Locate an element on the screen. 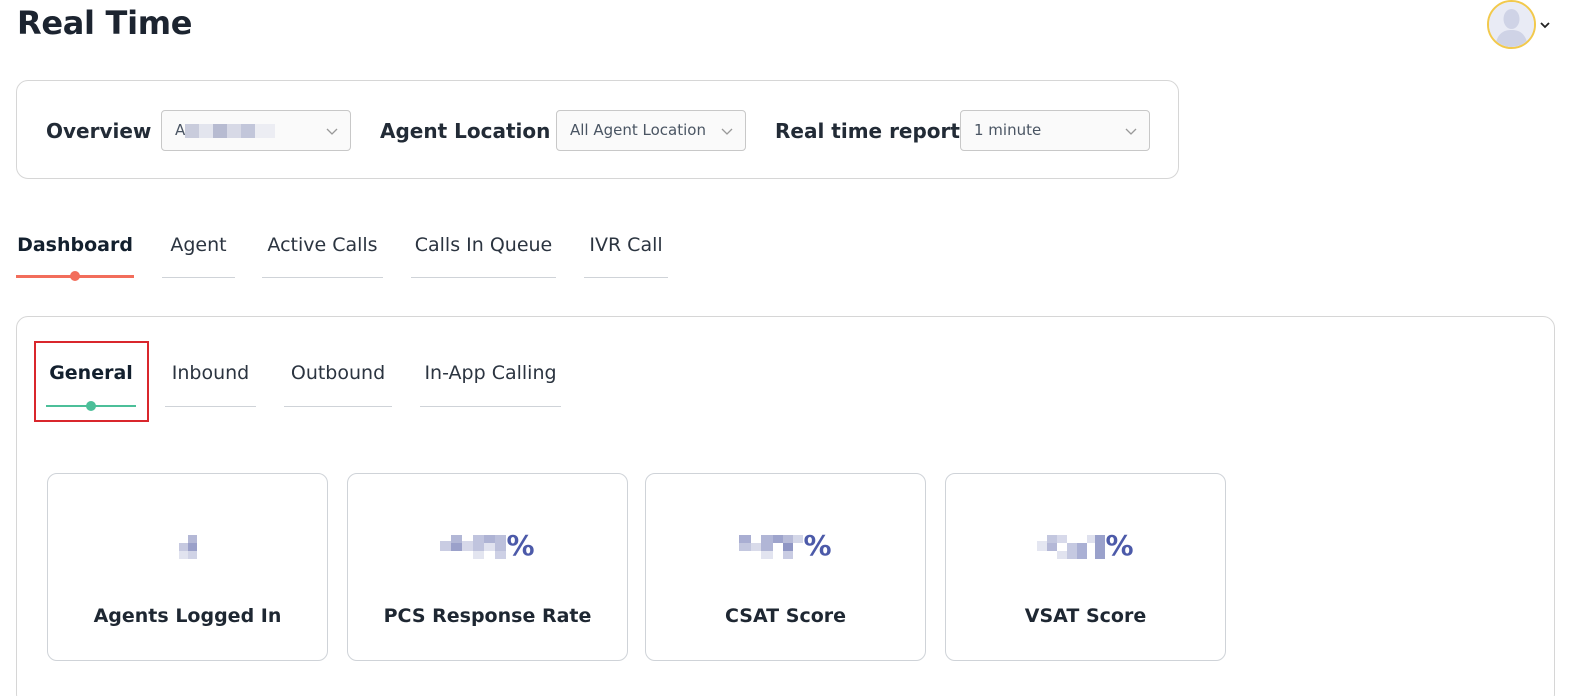  active-tab-dot is located at coordinates (75, 276).